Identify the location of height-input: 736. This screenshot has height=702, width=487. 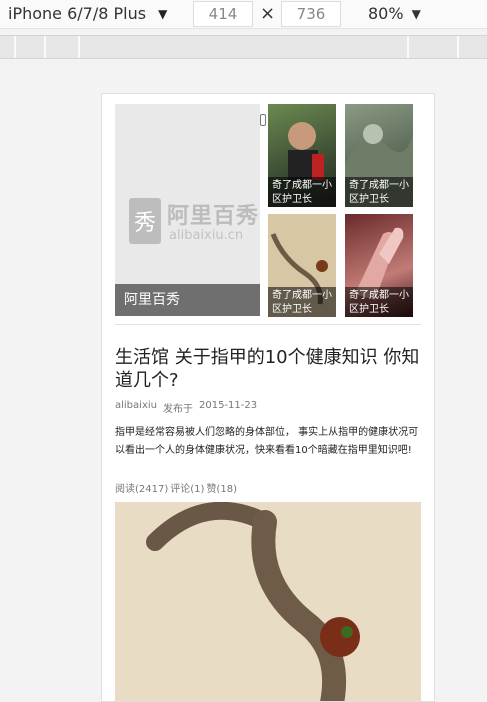
(311, 14).